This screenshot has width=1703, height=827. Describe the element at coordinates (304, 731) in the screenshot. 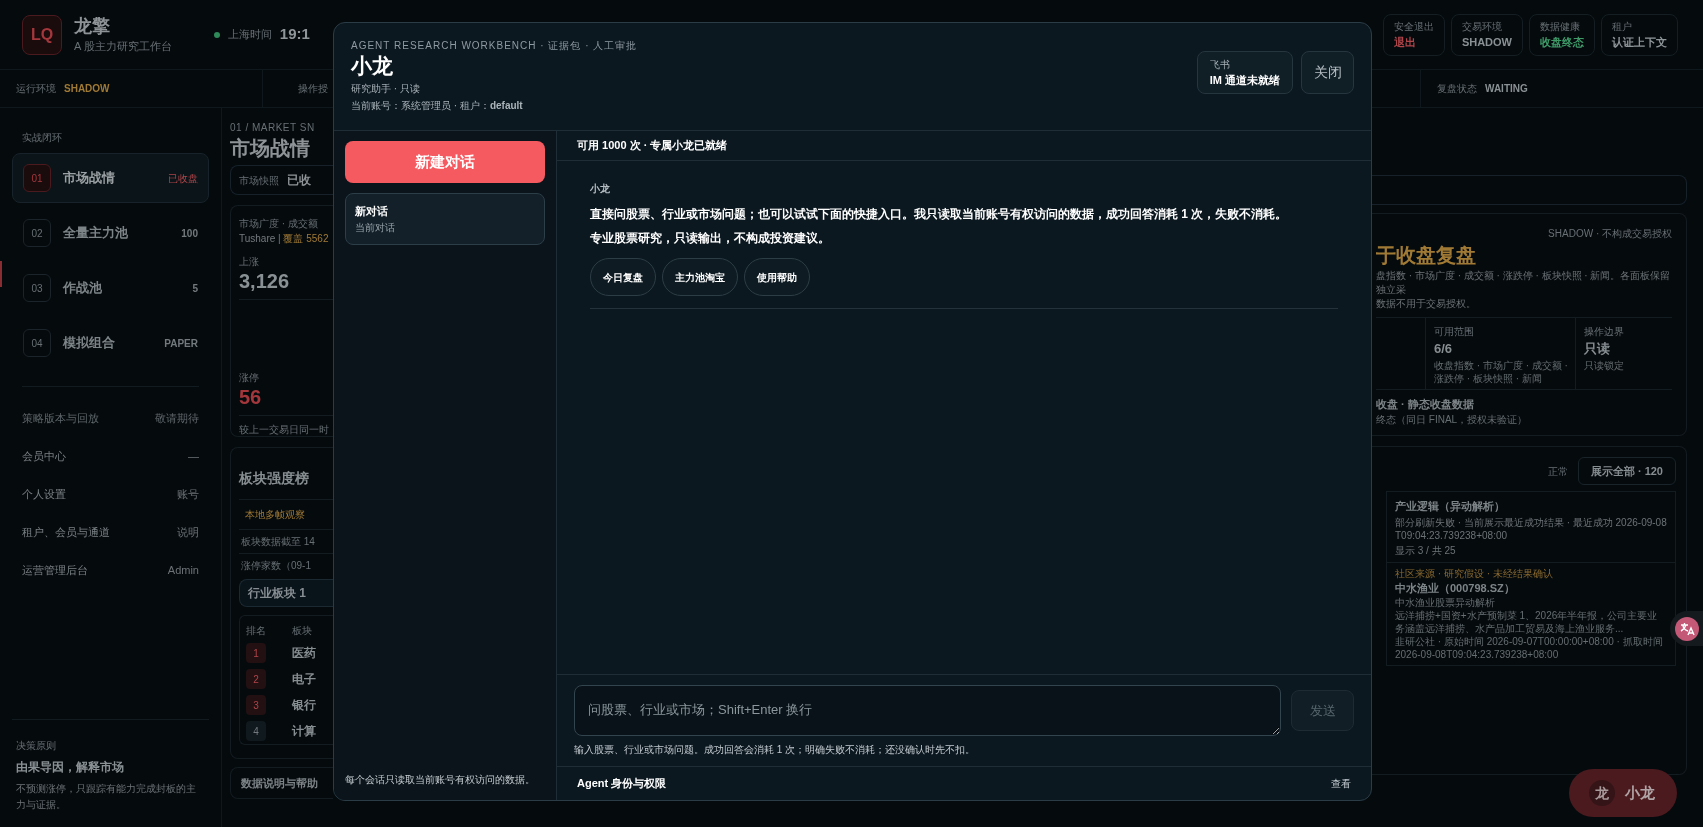

I see `sector-name: 计算` at that location.